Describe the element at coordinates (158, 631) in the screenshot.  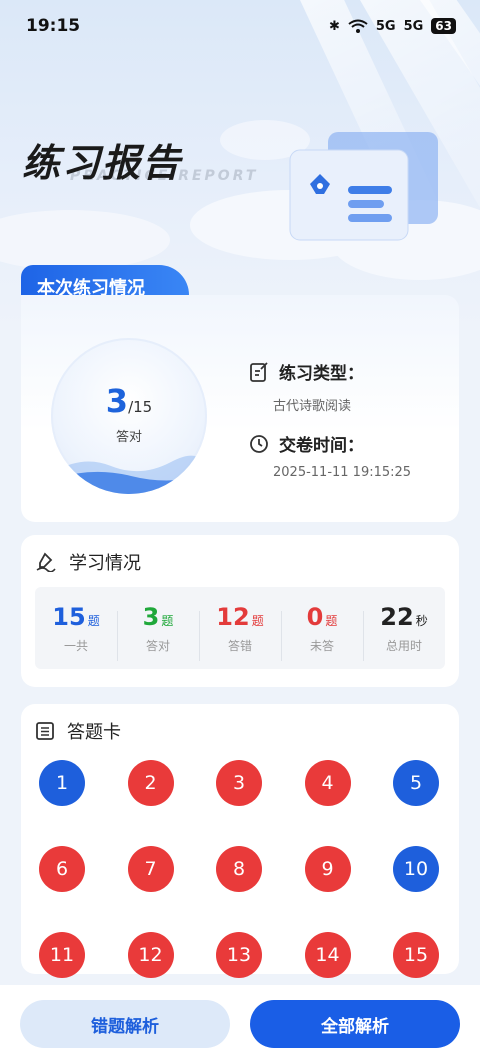
I see `stat-item: 3 题答对` at that location.